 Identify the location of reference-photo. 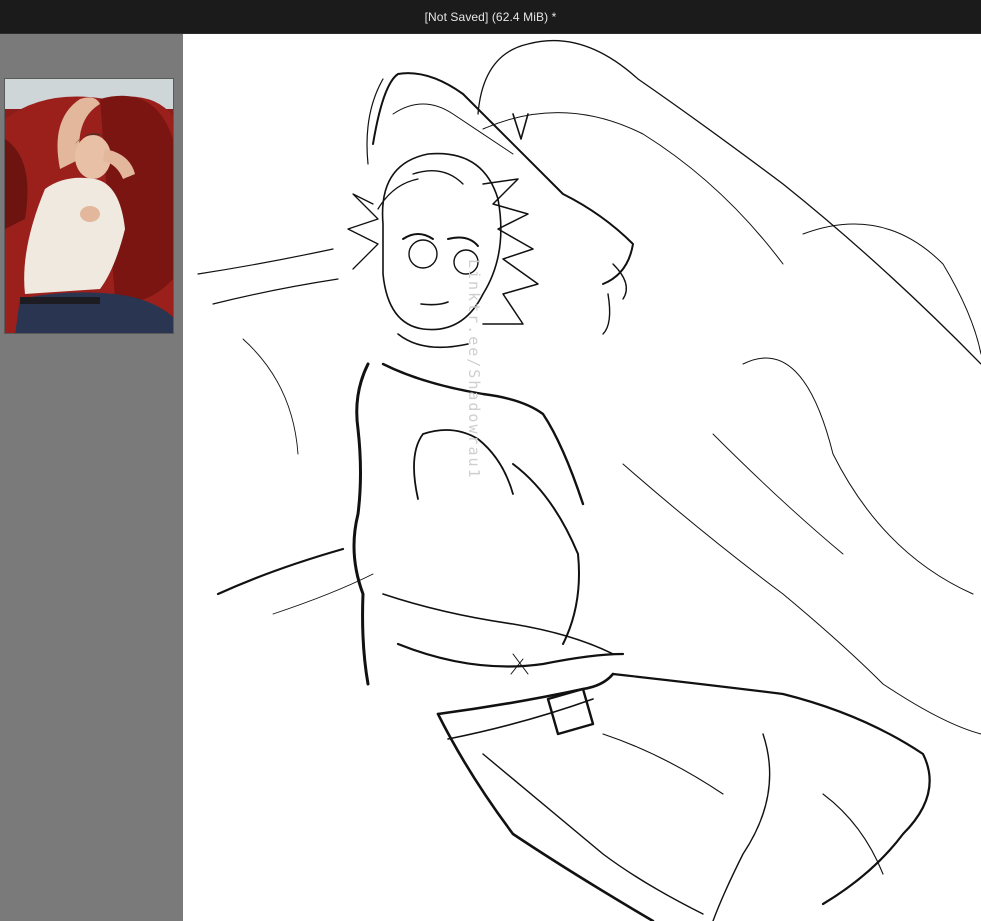
(89, 206).